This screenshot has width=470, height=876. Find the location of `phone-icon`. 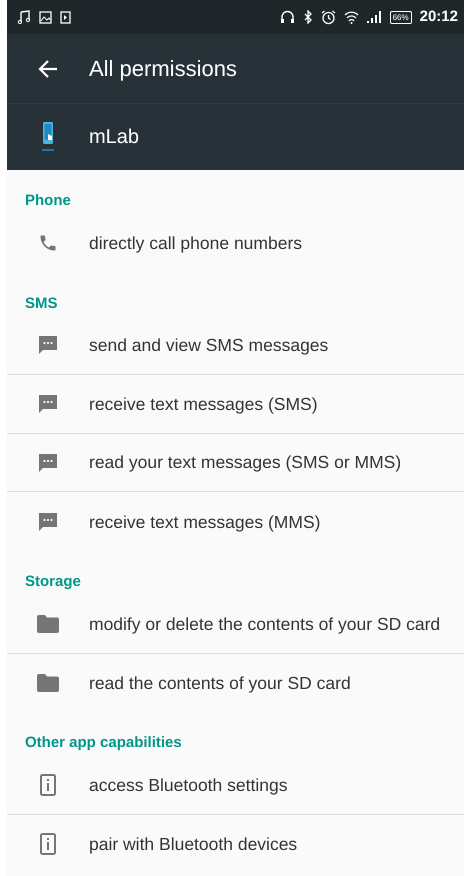

phone-icon is located at coordinates (48, 243).